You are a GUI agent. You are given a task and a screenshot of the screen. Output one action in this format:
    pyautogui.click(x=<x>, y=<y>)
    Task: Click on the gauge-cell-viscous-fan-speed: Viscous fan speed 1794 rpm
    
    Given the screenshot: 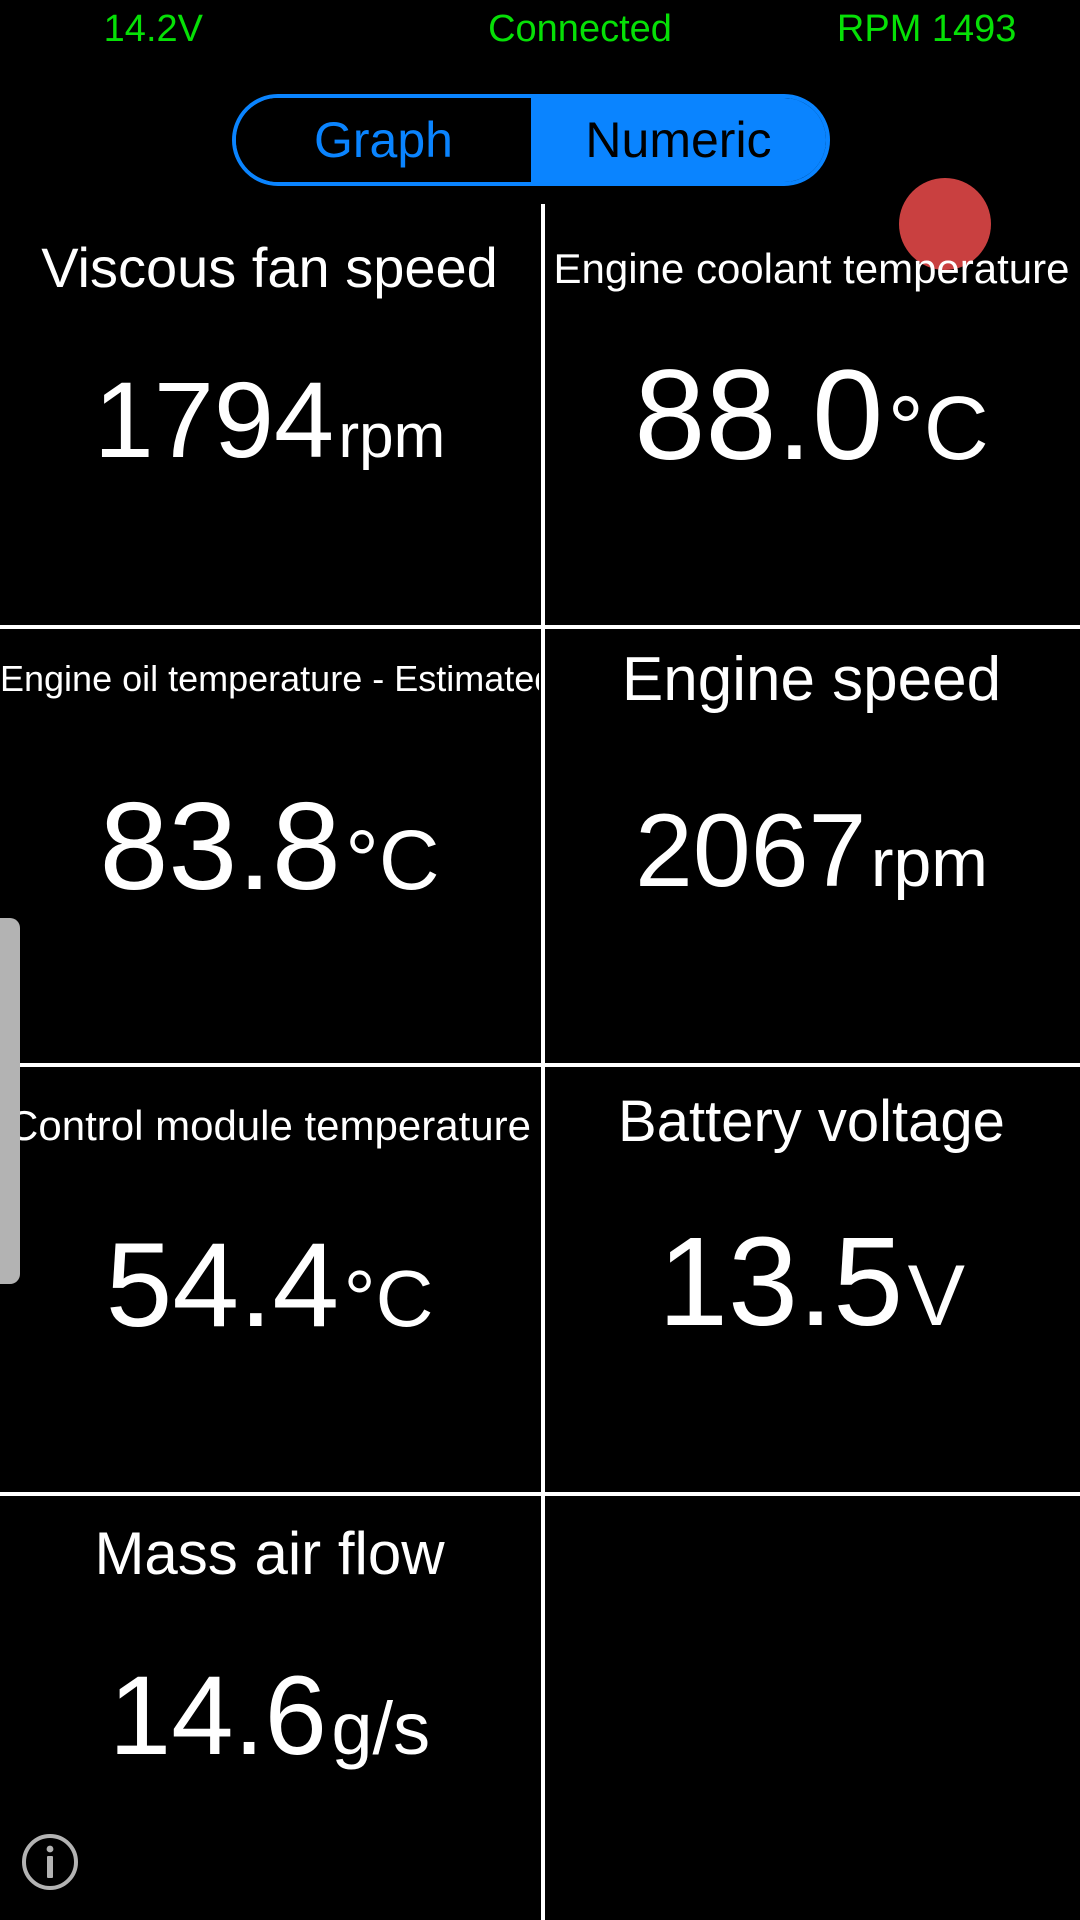 What is the action you would take?
    pyautogui.click(x=269, y=414)
    